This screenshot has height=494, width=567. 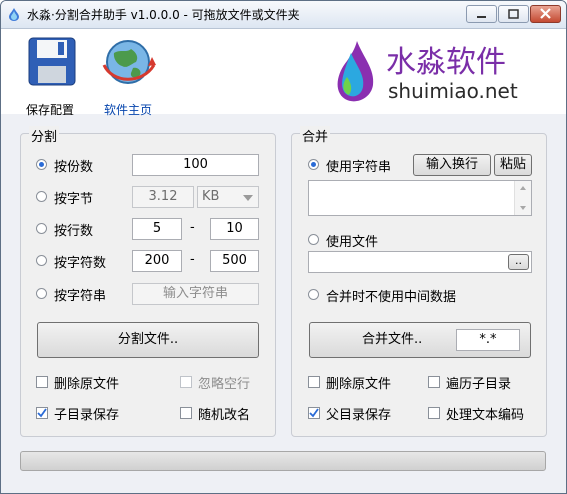 I want to click on split-bytes-input: 3.12, so click(x=163, y=197).